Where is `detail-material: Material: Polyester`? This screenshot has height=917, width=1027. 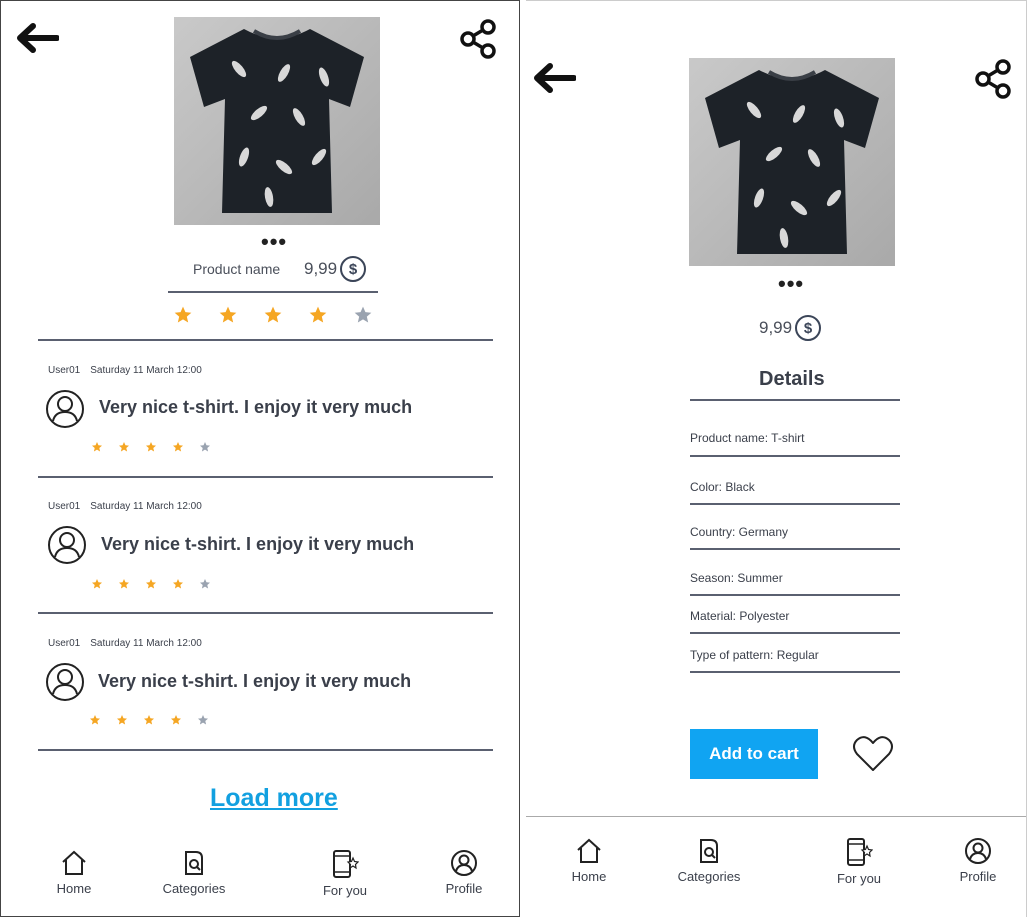 detail-material: Material: Polyester is located at coordinates (740, 616).